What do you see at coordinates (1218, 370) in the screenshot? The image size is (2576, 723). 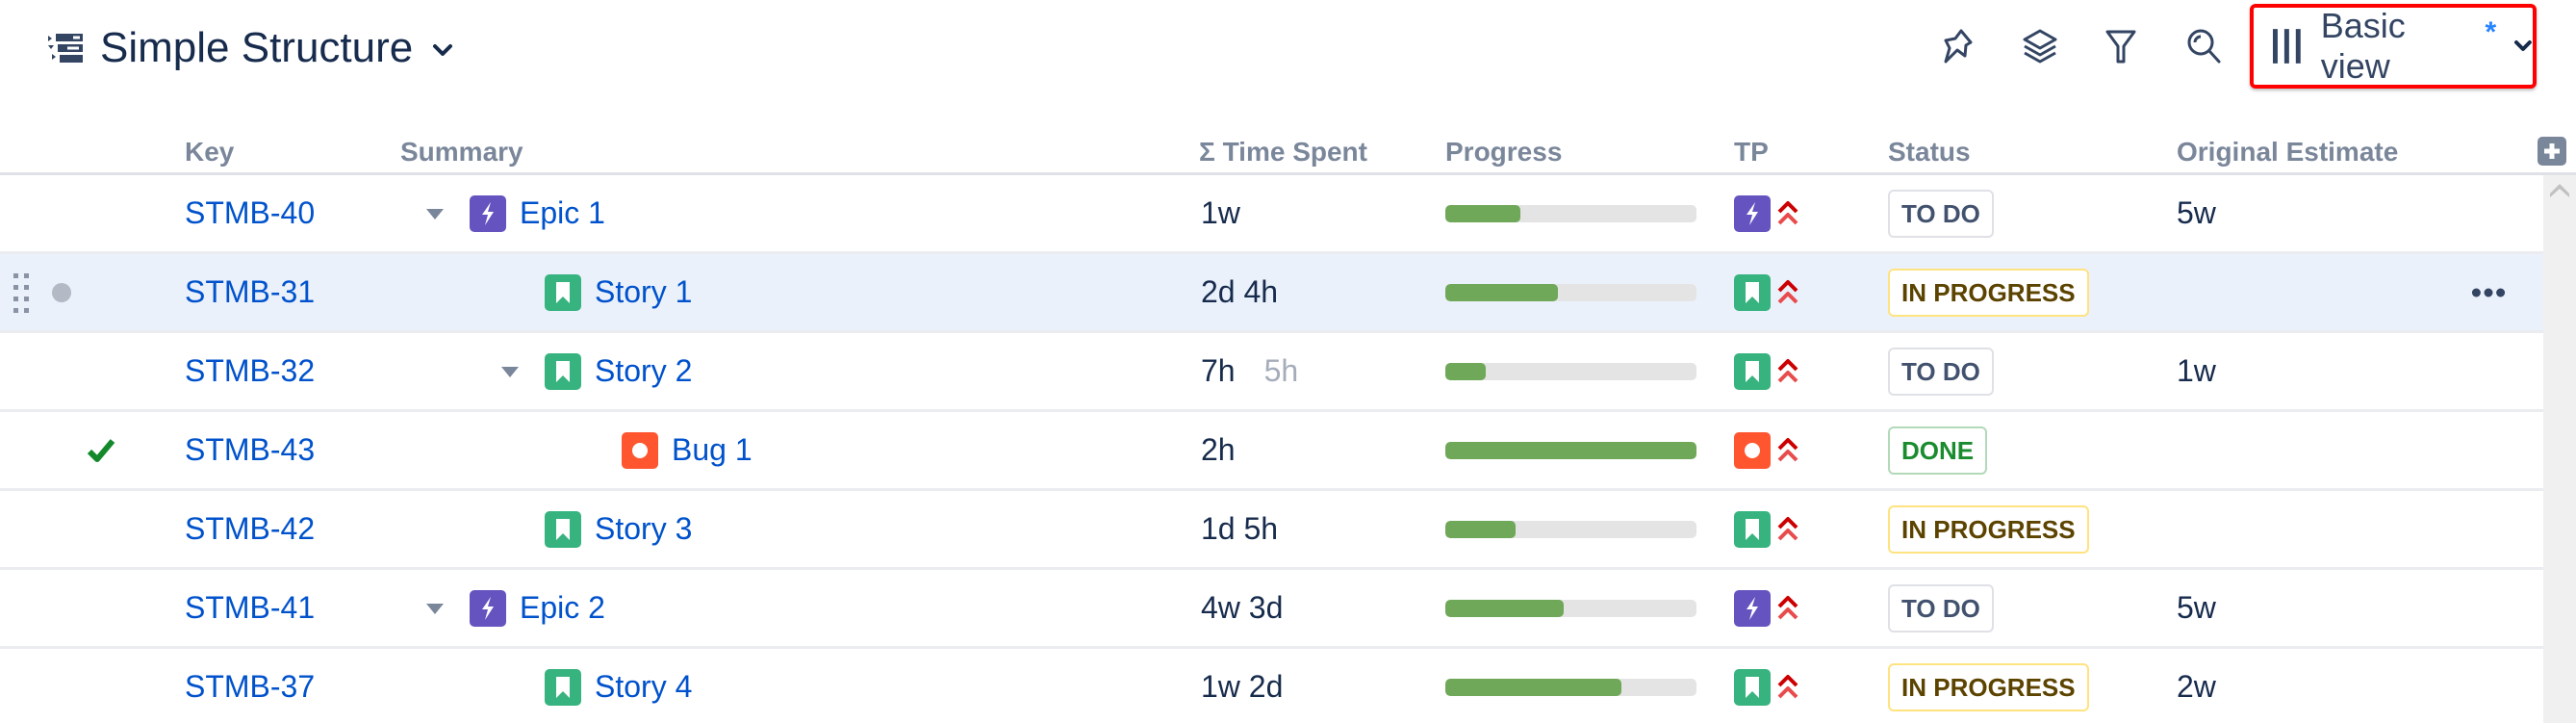 I see `time-spent-value: 7h` at bounding box center [1218, 370].